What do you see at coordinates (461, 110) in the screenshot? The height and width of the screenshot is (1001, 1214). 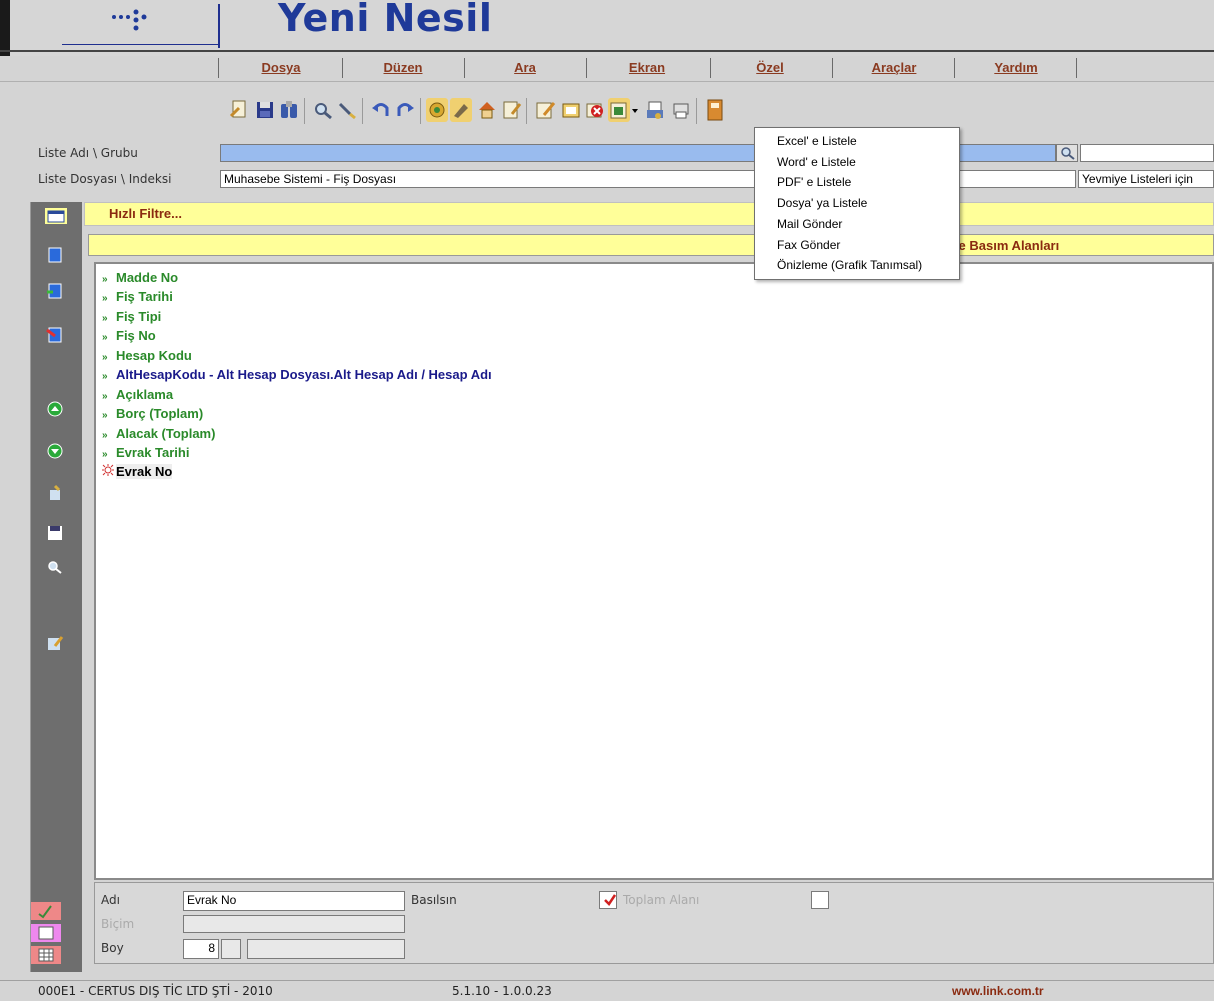 I see `edit-icon` at bounding box center [461, 110].